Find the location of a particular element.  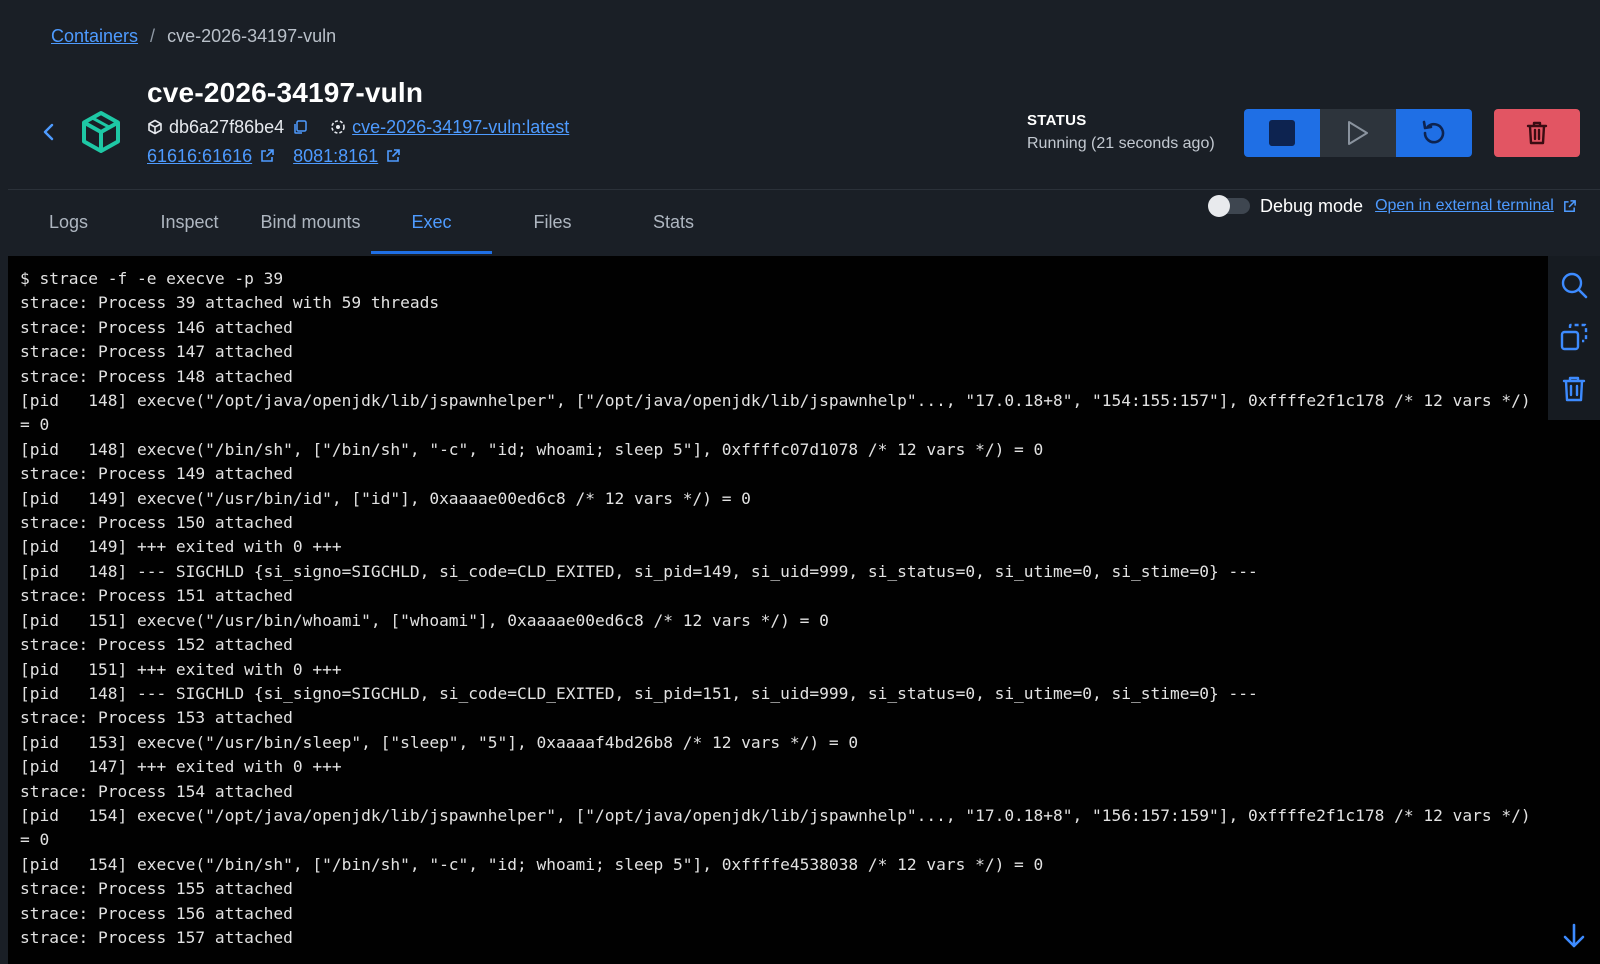

tab-inspect: Inspect is located at coordinates (189, 222).